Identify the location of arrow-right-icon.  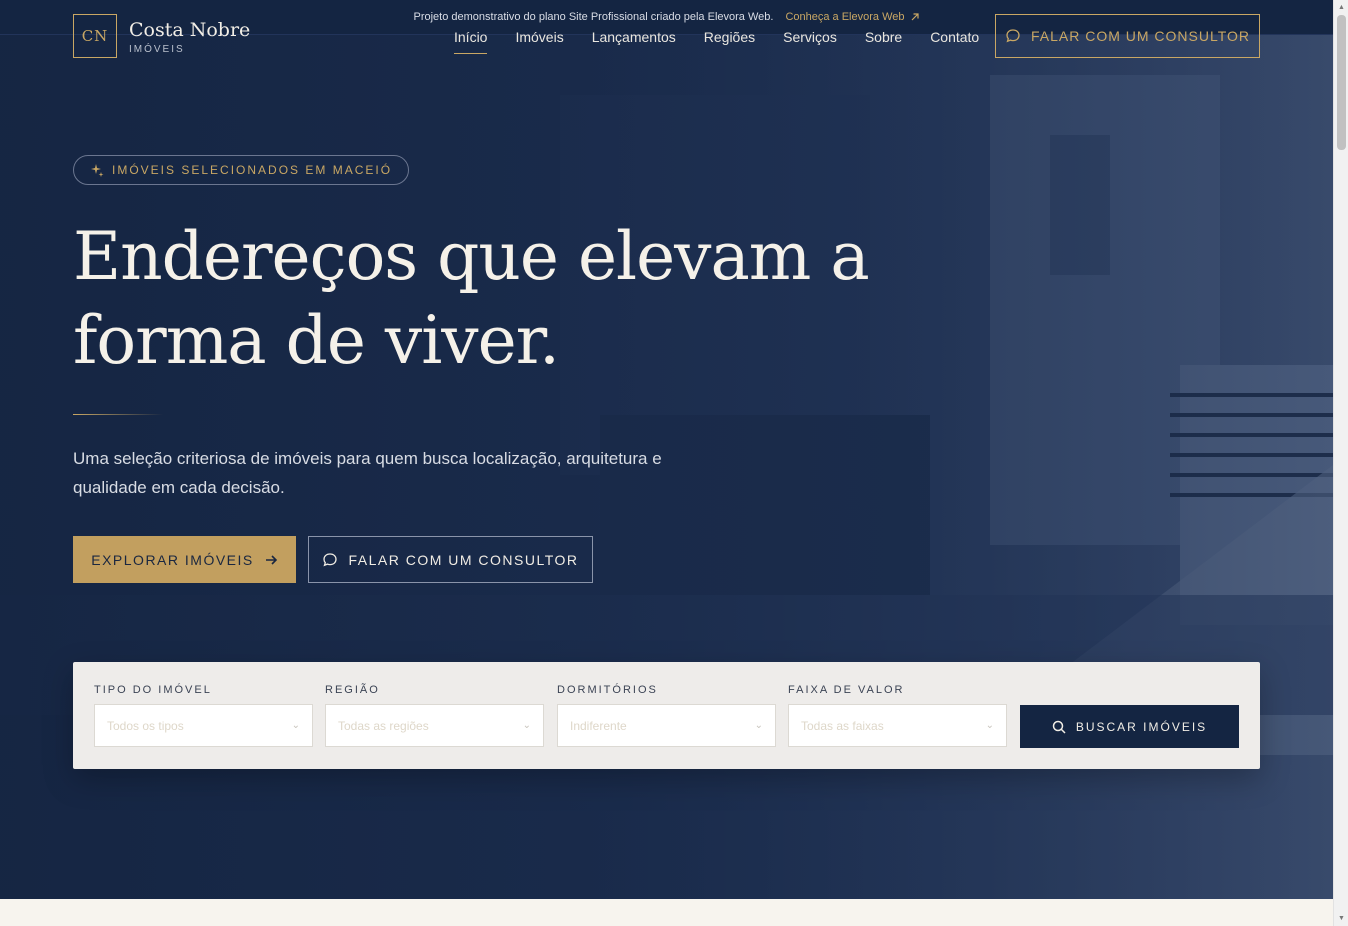
(271, 559).